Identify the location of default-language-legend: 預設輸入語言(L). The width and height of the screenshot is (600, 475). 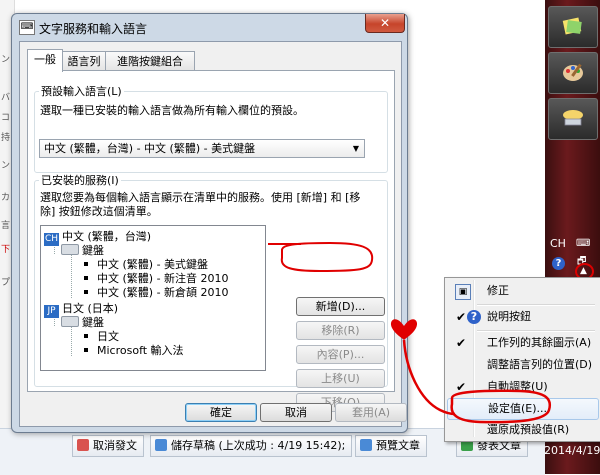
(81, 91).